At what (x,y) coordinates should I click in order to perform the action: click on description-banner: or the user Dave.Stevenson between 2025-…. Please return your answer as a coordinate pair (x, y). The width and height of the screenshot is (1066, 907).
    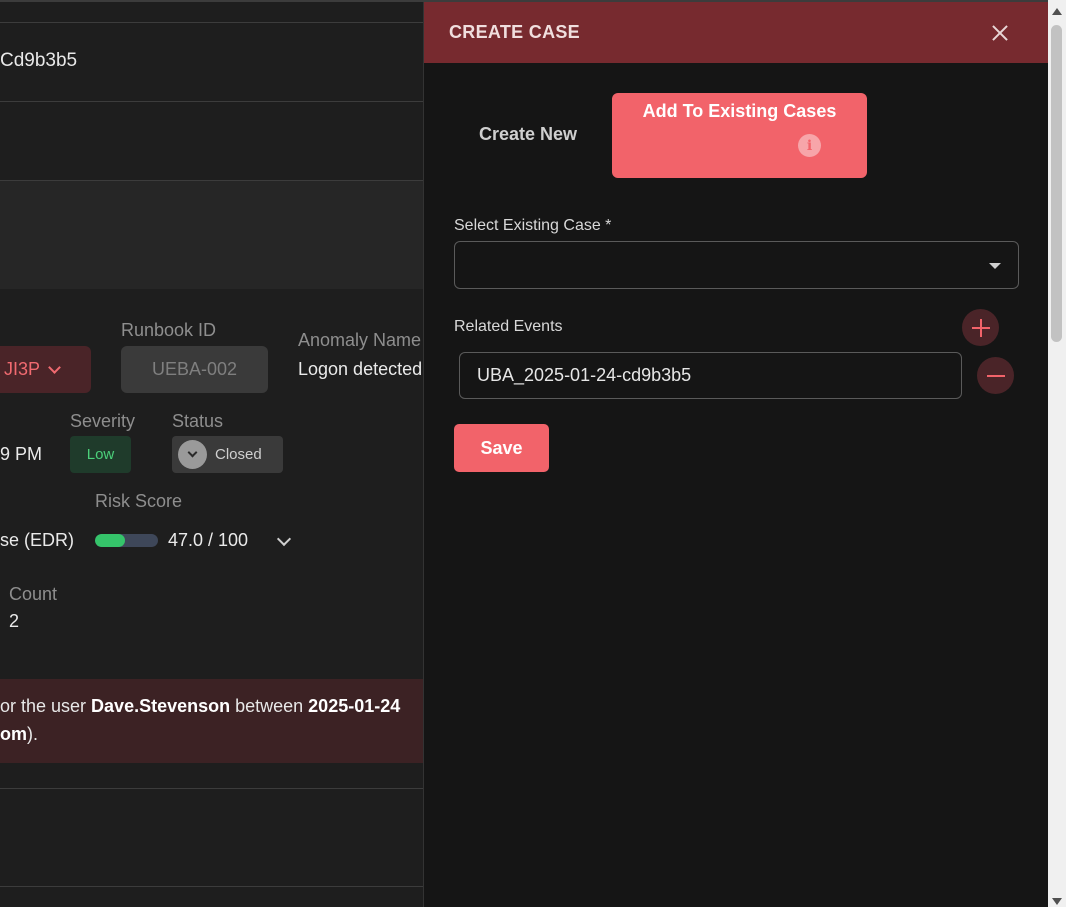
    Looking at the image, I should click on (211, 721).